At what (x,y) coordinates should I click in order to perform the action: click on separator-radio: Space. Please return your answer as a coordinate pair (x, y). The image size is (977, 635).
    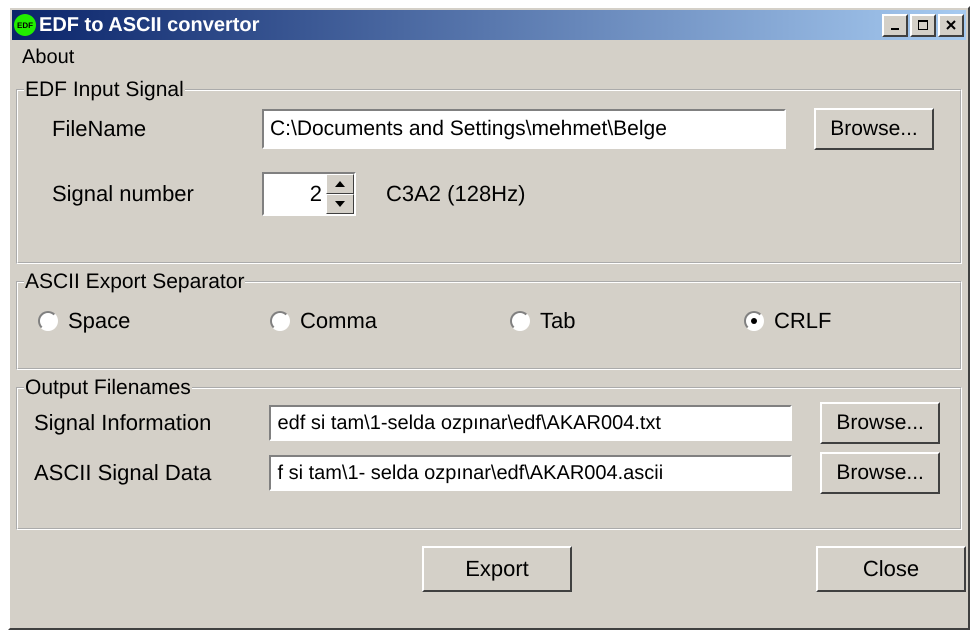
    Looking at the image, I should click on (154, 321).